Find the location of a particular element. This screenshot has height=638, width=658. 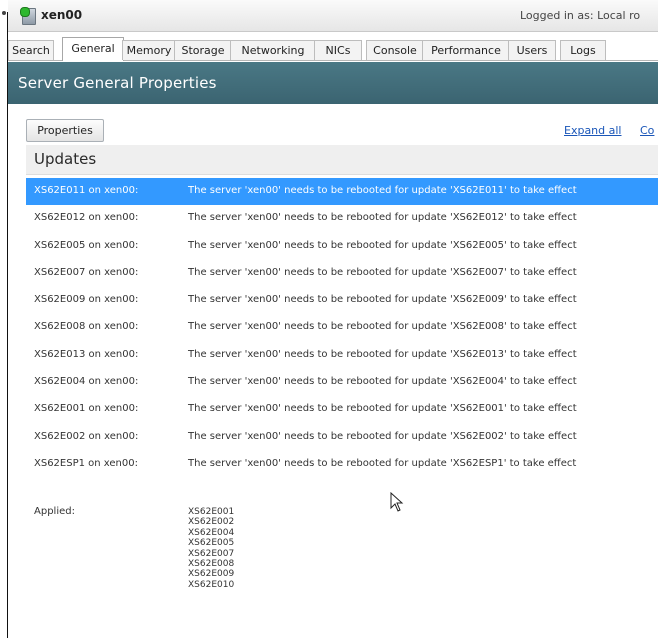

update-name: XS62E005 on xen00: is located at coordinates (86, 245).